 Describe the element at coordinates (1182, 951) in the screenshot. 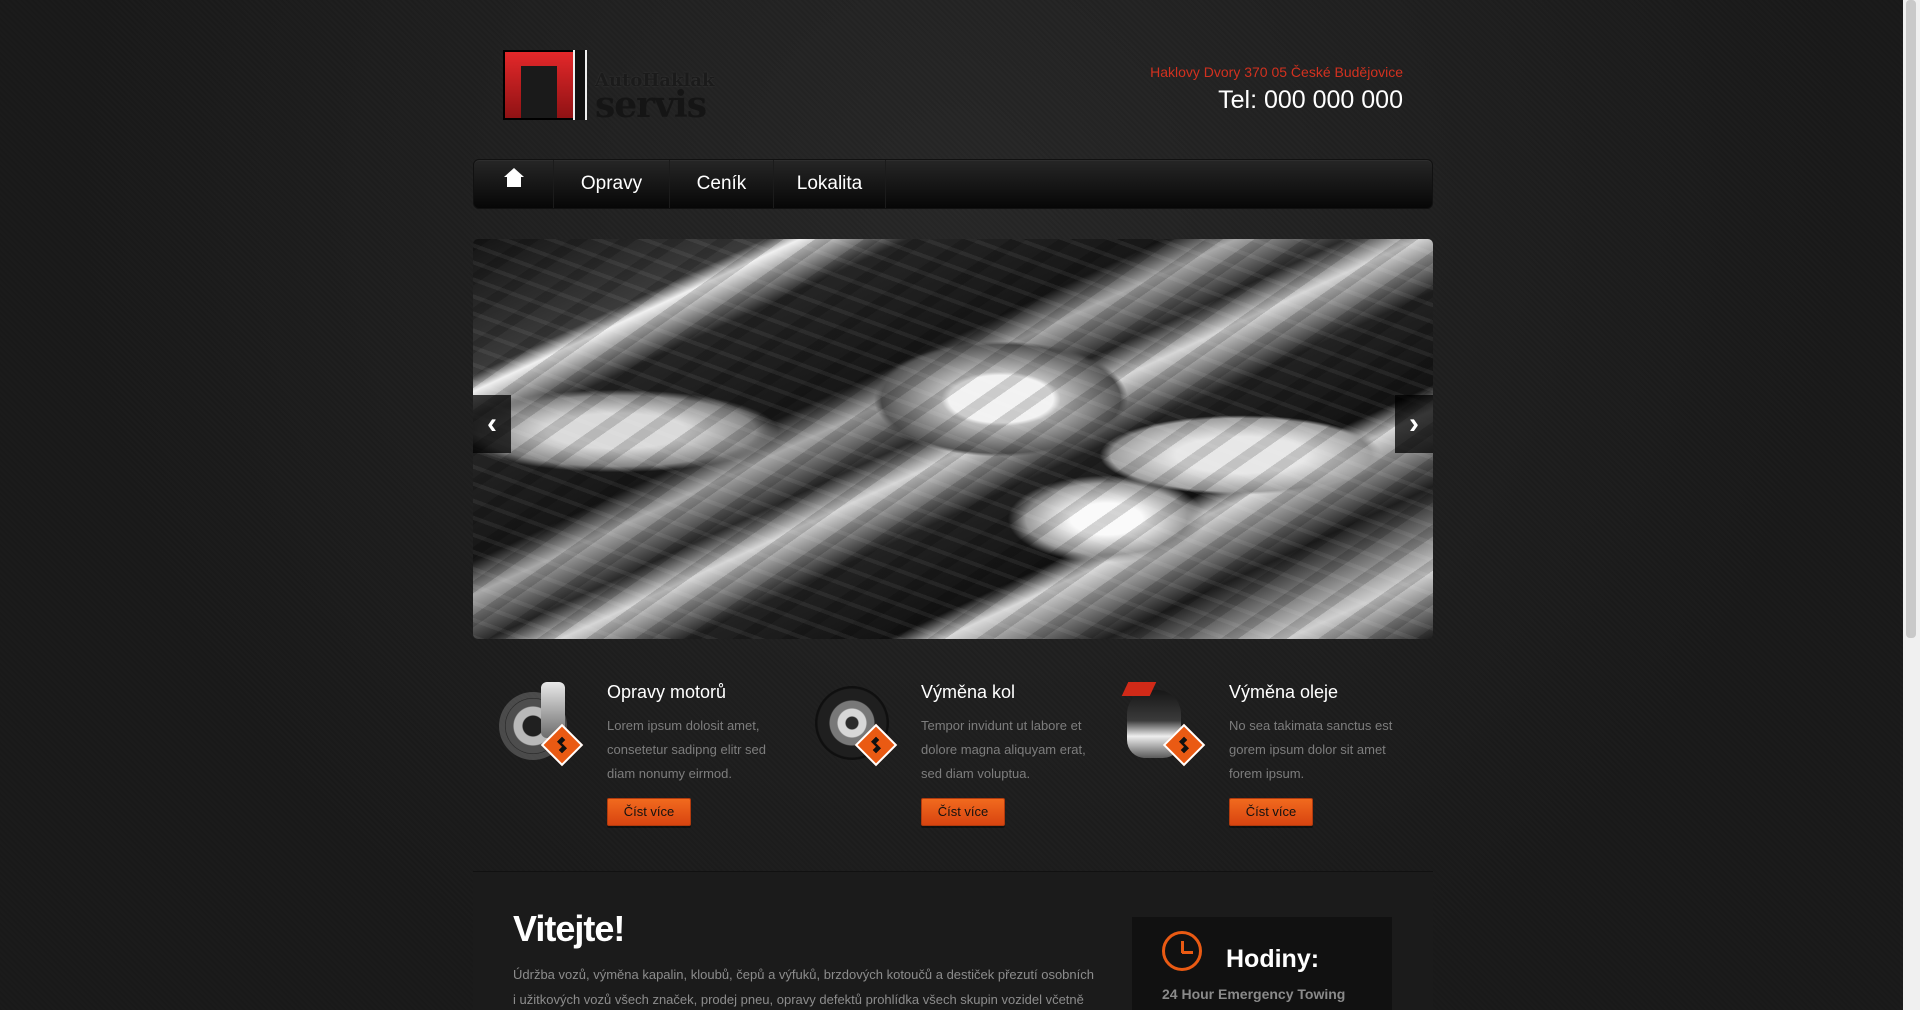

I see `clock-icon` at that location.